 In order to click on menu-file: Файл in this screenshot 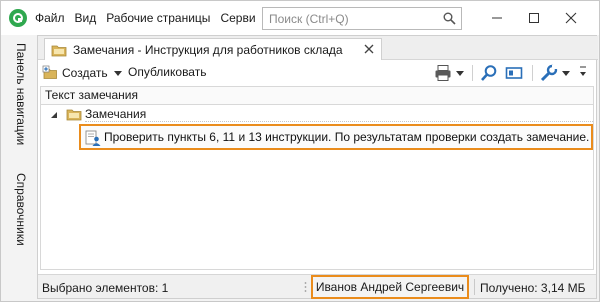, I will do `click(50, 18)`.